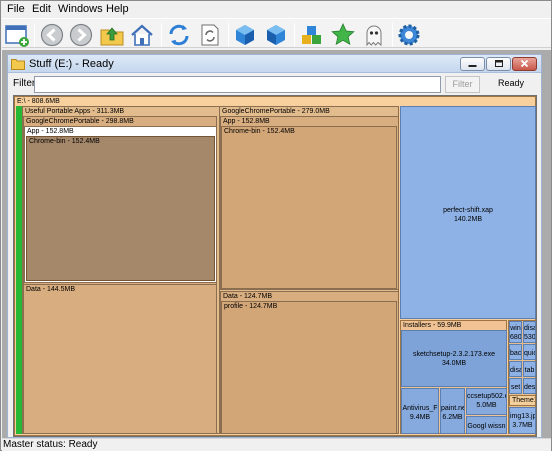  What do you see at coordinates (117, 9) in the screenshot?
I see `menu-help: Help` at bounding box center [117, 9].